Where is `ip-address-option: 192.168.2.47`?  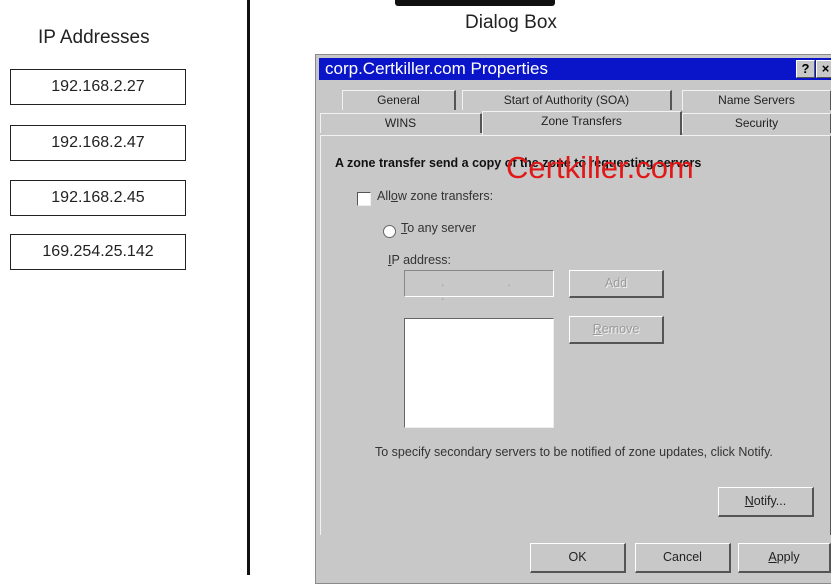
ip-address-option: 192.168.2.47 is located at coordinates (98, 143).